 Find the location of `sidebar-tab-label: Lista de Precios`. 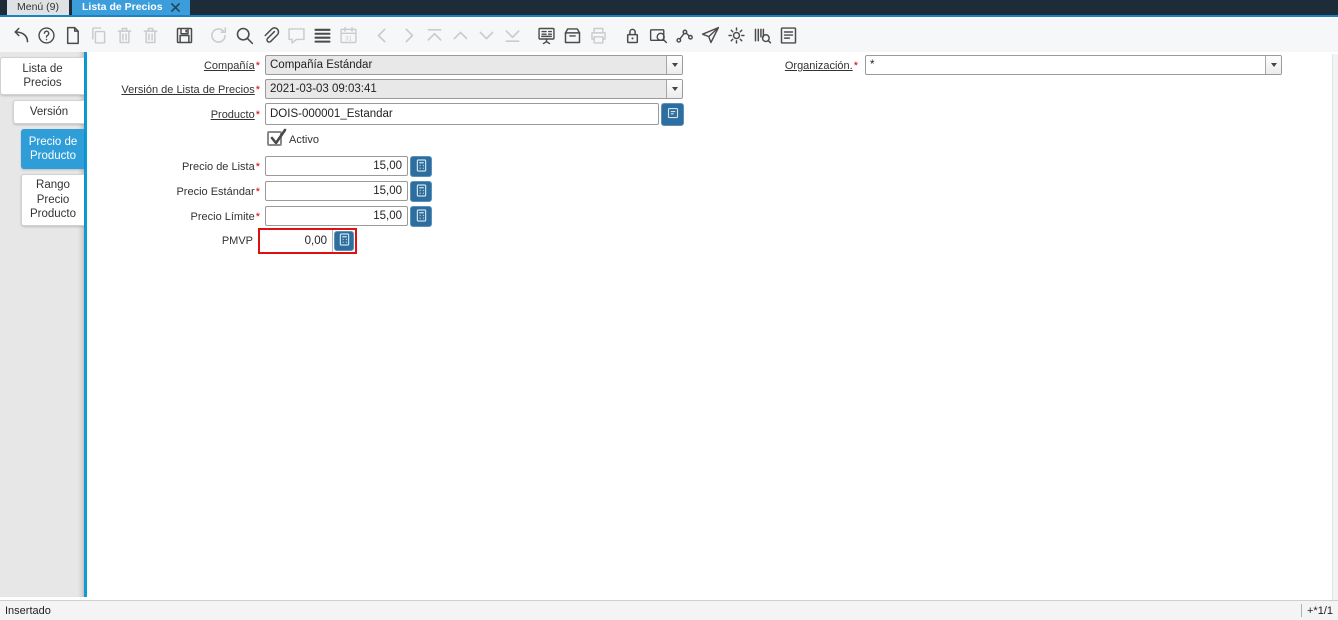

sidebar-tab-label: Lista de Precios is located at coordinates (42, 75).